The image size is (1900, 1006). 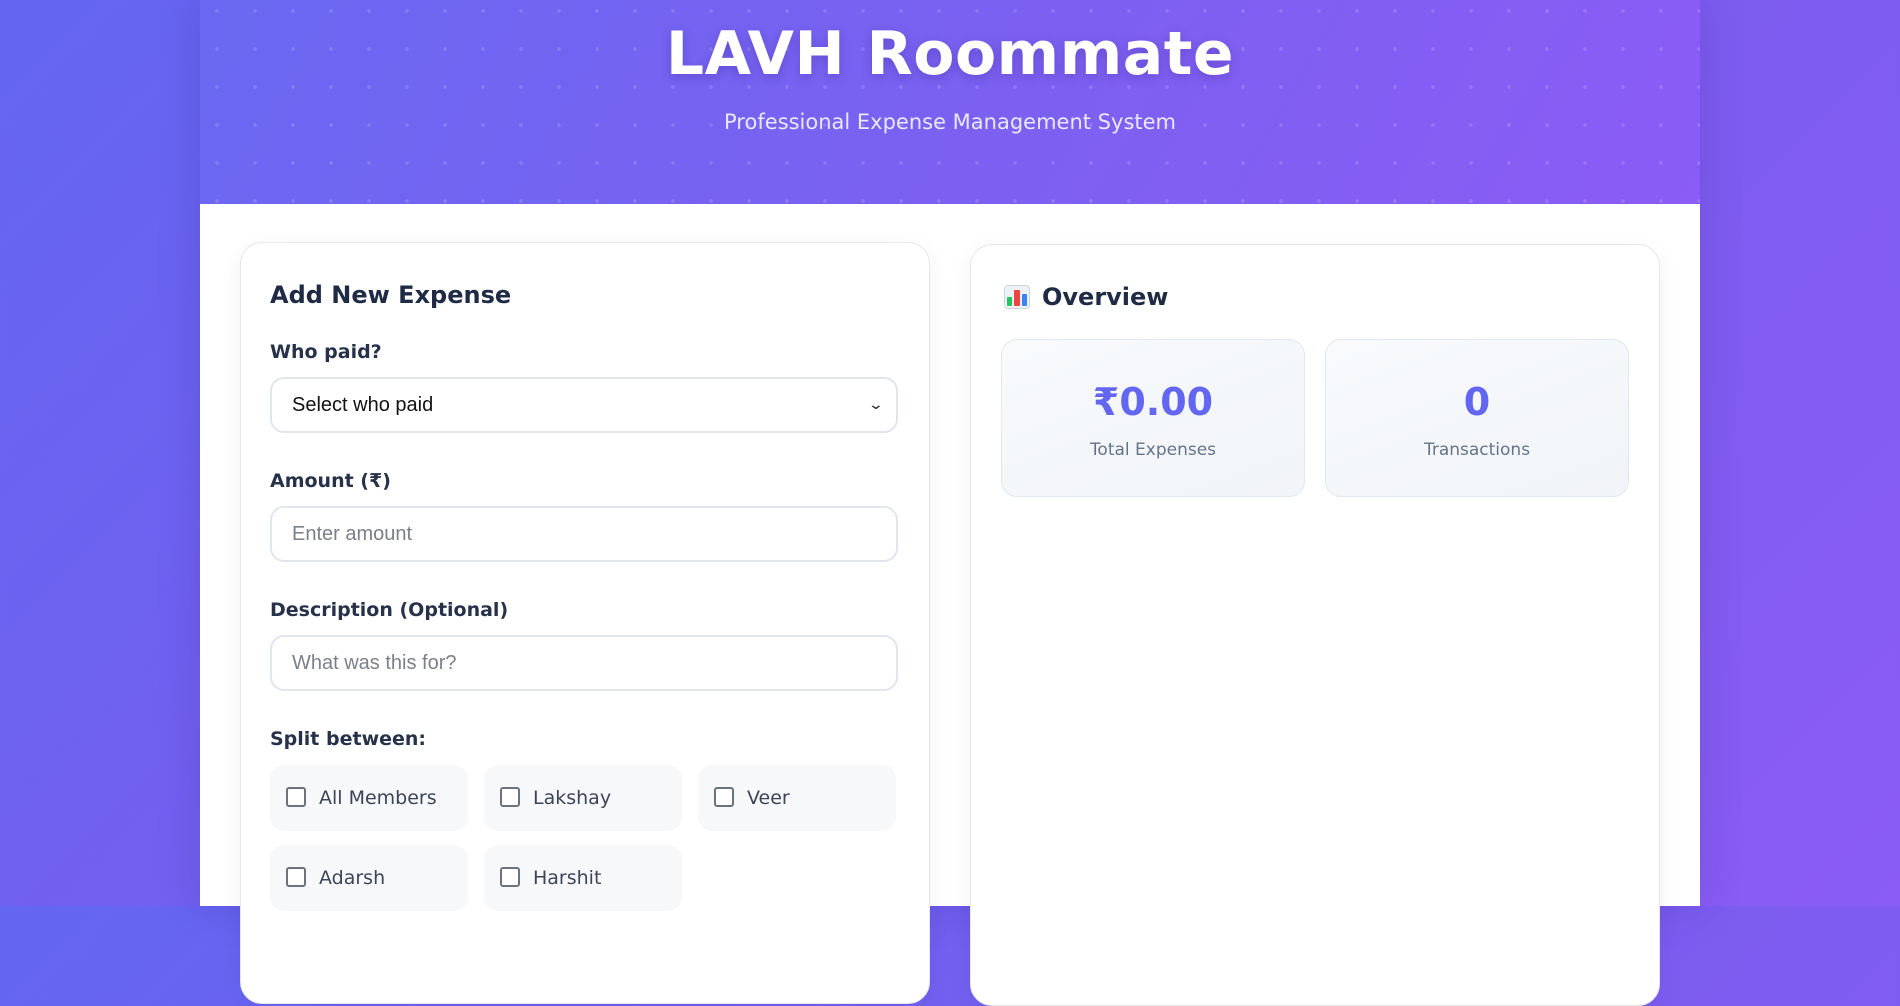 I want to click on total-expenses-label: Total Expenses, so click(x=1153, y=450).